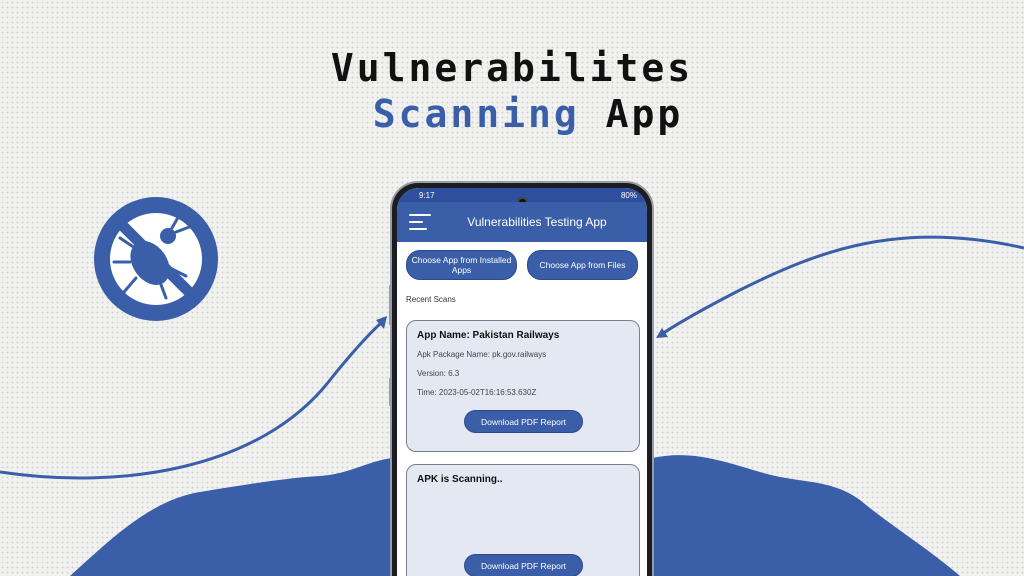 This screenshot has height=576, width=1024. Describe the element at coordinates (460, 479) in the screenshot. I see `scan-status: APK is Scanning..` at that location.